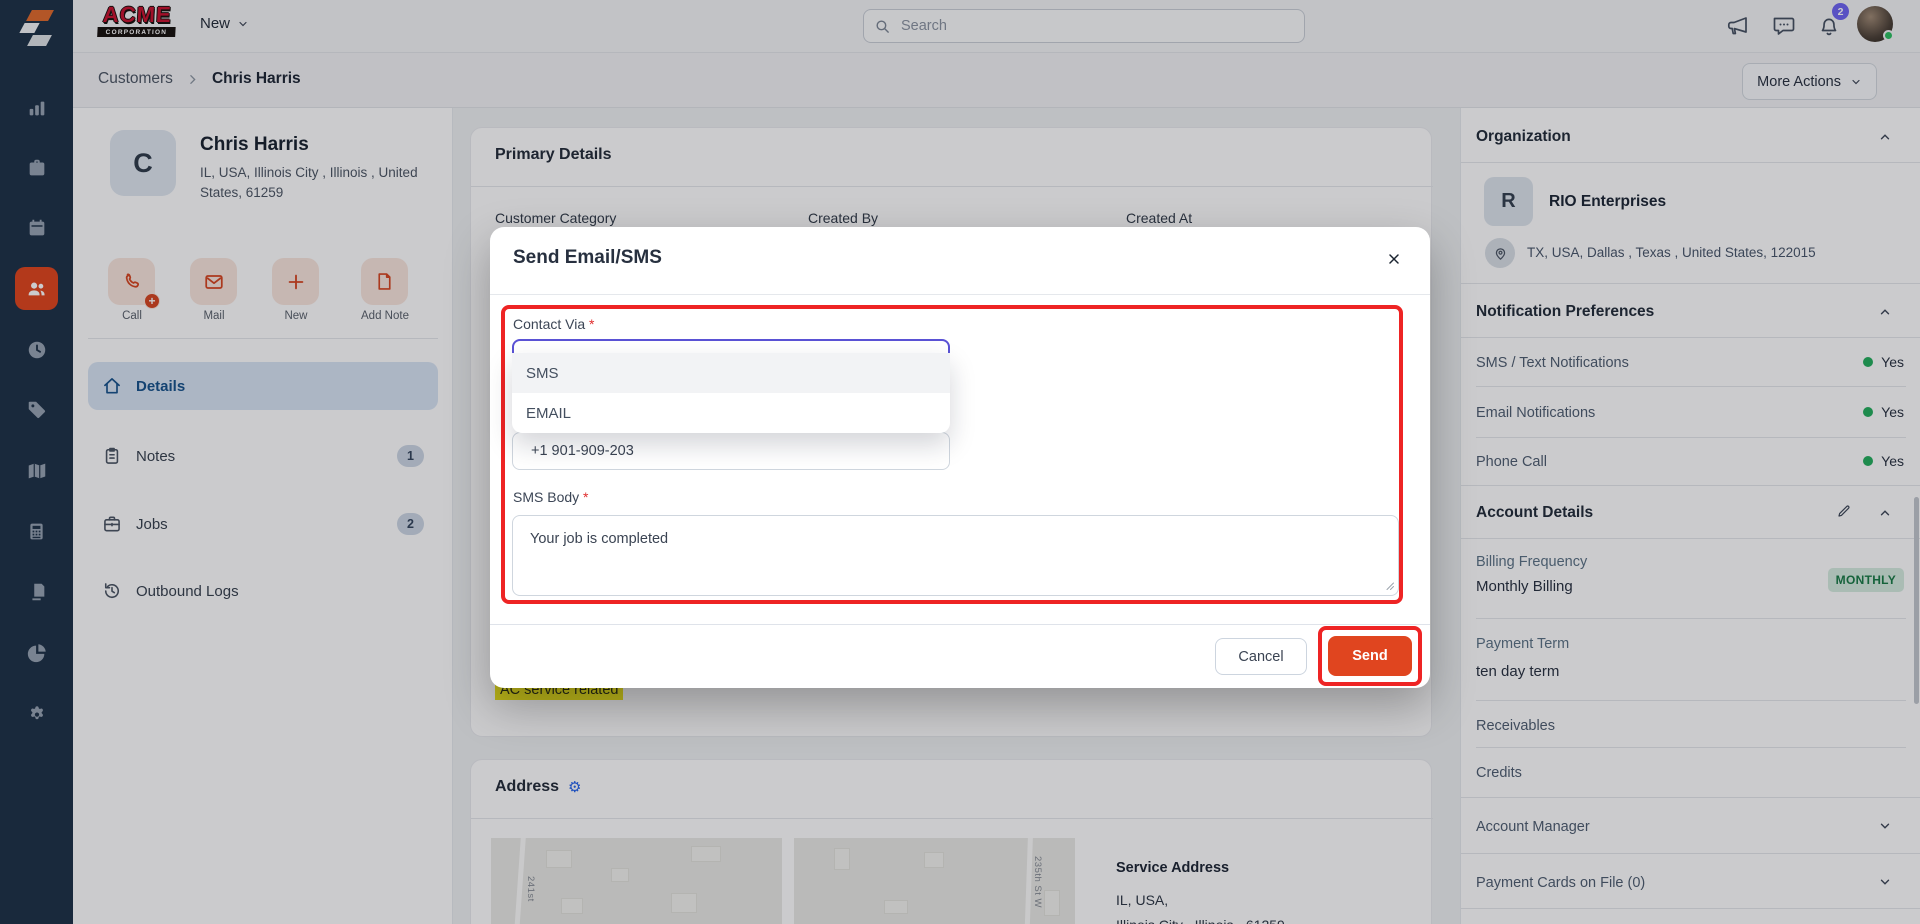 The image size is (1920, 924). Describe the element at coordinates (1261, 656) in the screenshot. I see `cancel-button: Cancel` at that location.